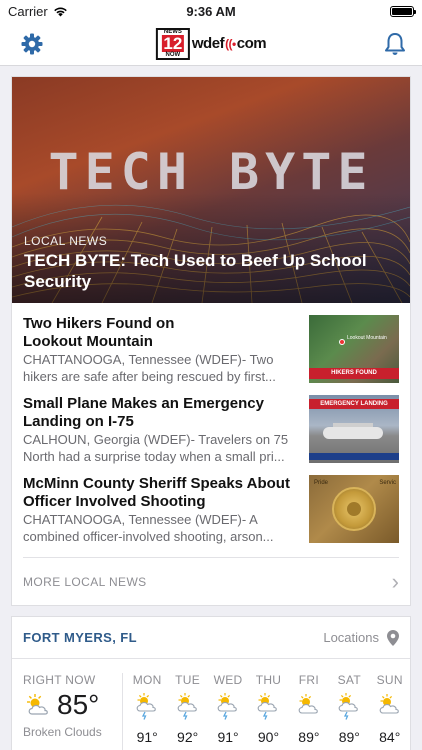 Image resolution: width=422 pixels, height=750 pixels. Describe the element at coordinates (353, 433) in the screenshot. I see `plane-icon` at that location.